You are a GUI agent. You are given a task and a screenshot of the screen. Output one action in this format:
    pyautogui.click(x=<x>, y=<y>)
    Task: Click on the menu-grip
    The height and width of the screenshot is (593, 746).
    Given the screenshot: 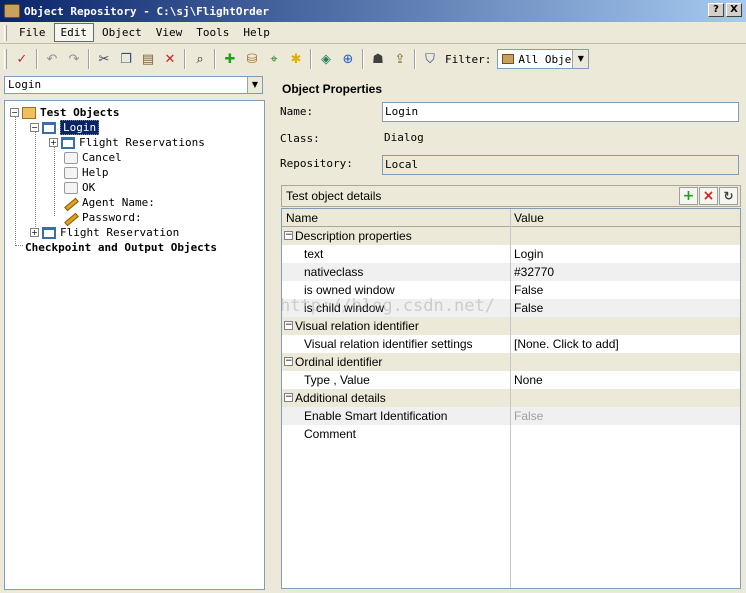 What is the action you would take?
    pyautogui.click(x=5, y=32)
    